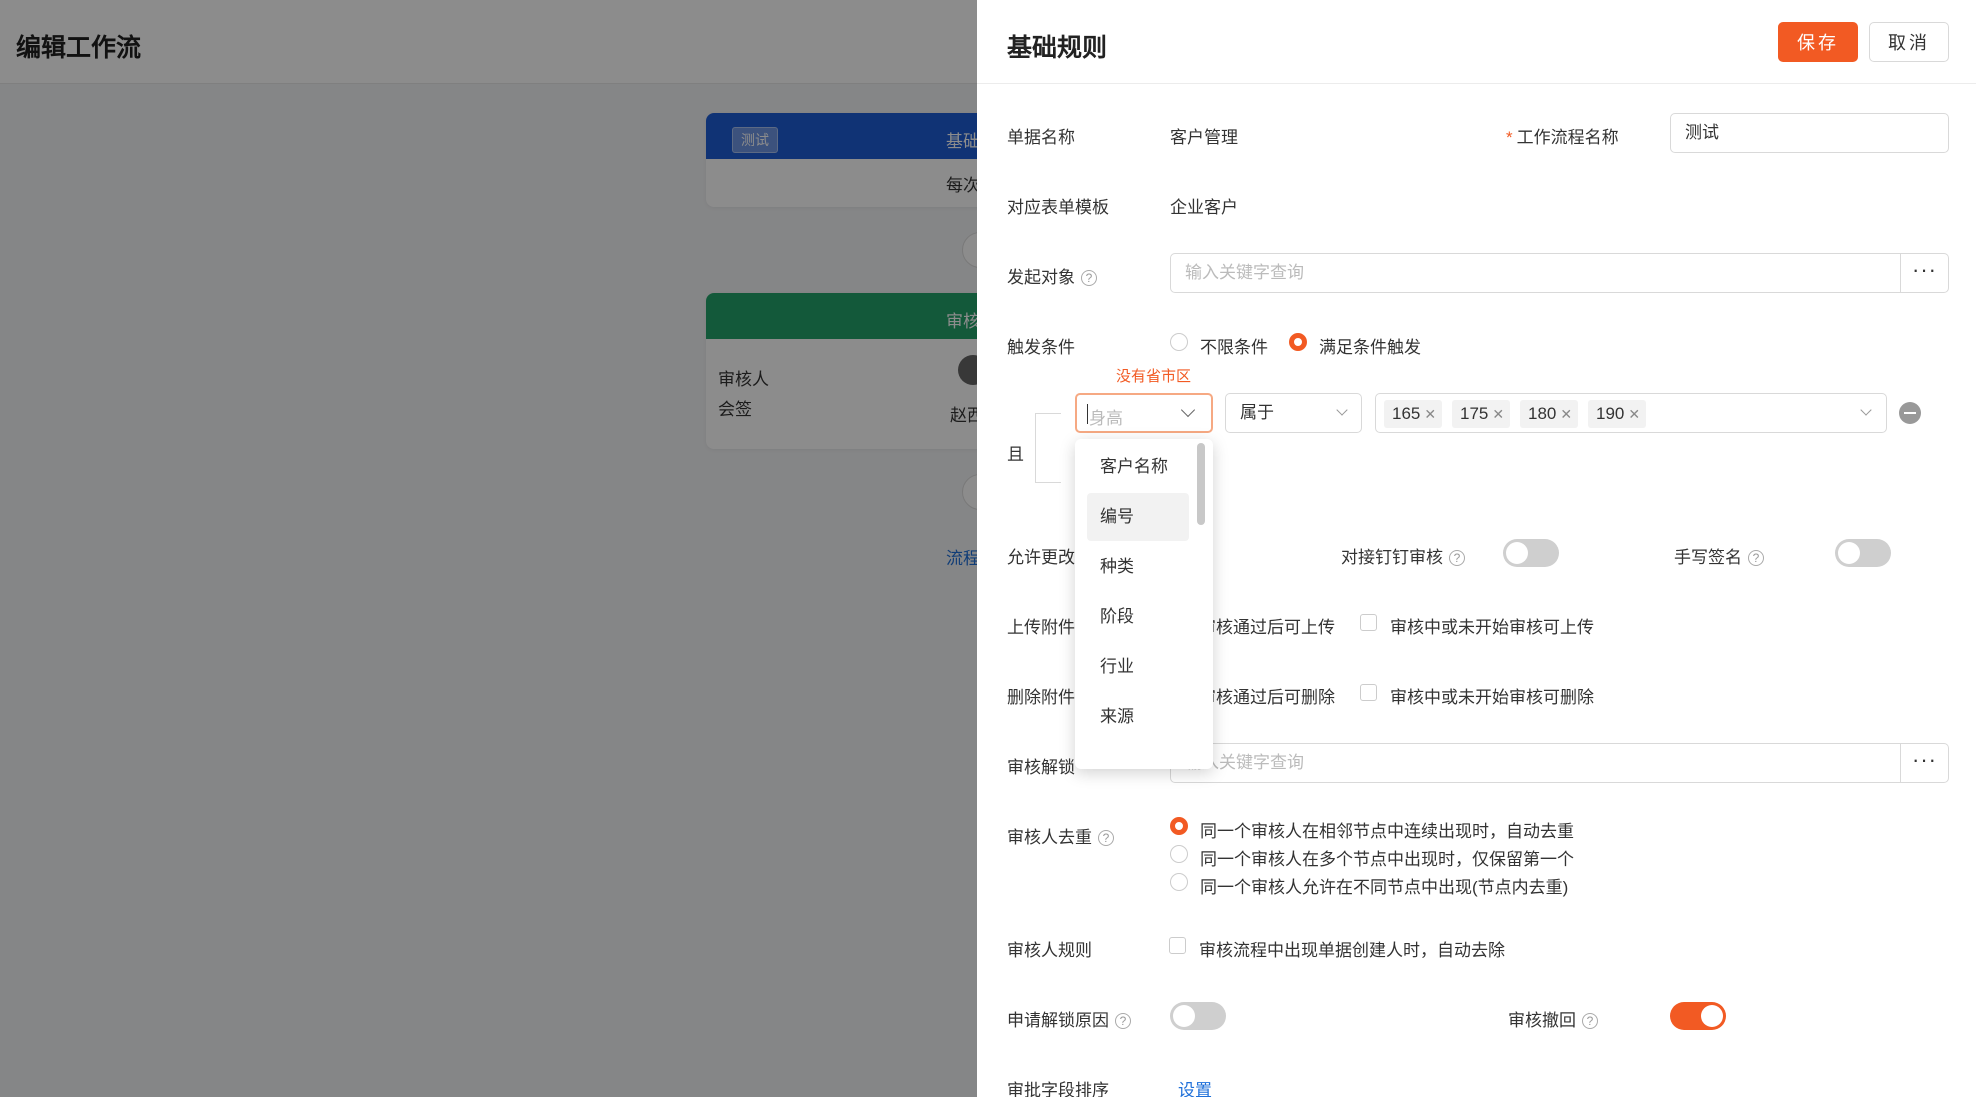 Image resolution: width=1976 pixels, height=1097 pixels. I want to click on dedupe-label: 审核人去重?, so click(1060, 835).